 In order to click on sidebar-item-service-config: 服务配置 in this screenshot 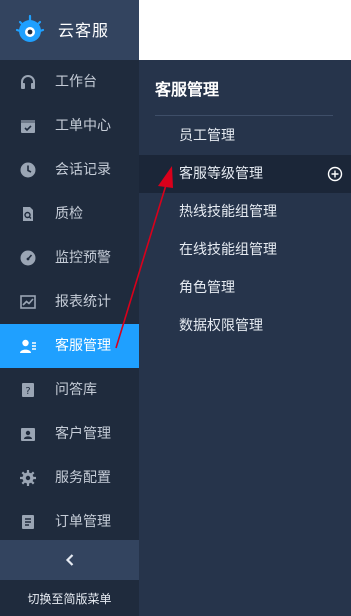, I will do `click(69, 478)`.